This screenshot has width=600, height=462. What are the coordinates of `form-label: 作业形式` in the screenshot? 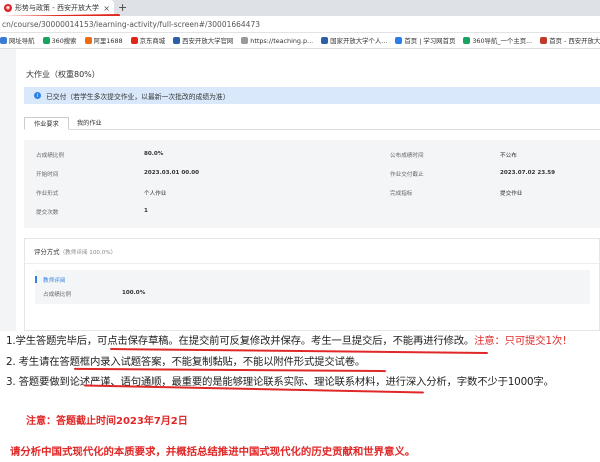 It's located at (47, 194).